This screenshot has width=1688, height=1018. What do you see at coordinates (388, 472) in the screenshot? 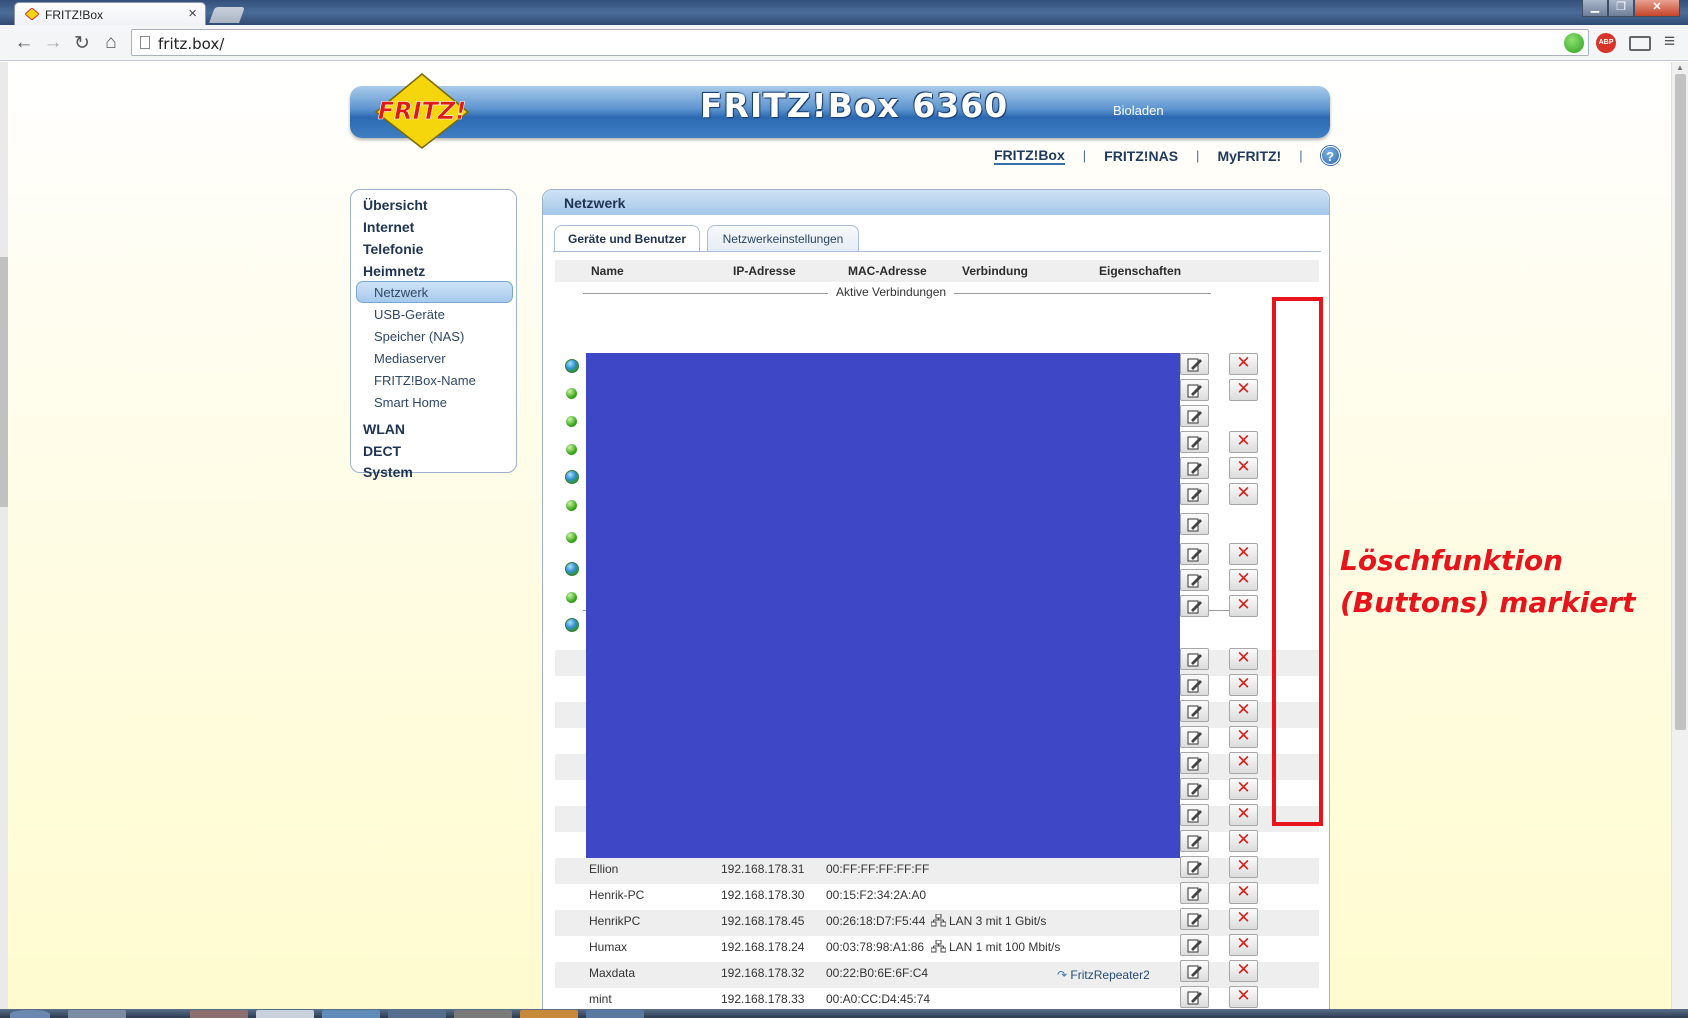
I see `menu-item-system: System` at bounding box center [388, 472].